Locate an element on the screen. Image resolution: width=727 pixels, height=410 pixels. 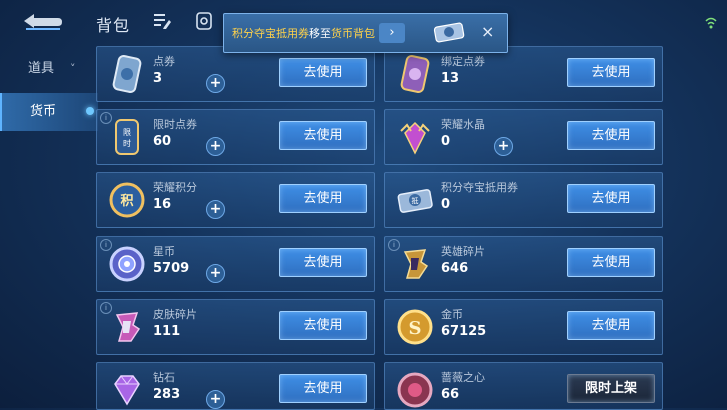
coupon-card-icon is located at coordinates (127, 74).